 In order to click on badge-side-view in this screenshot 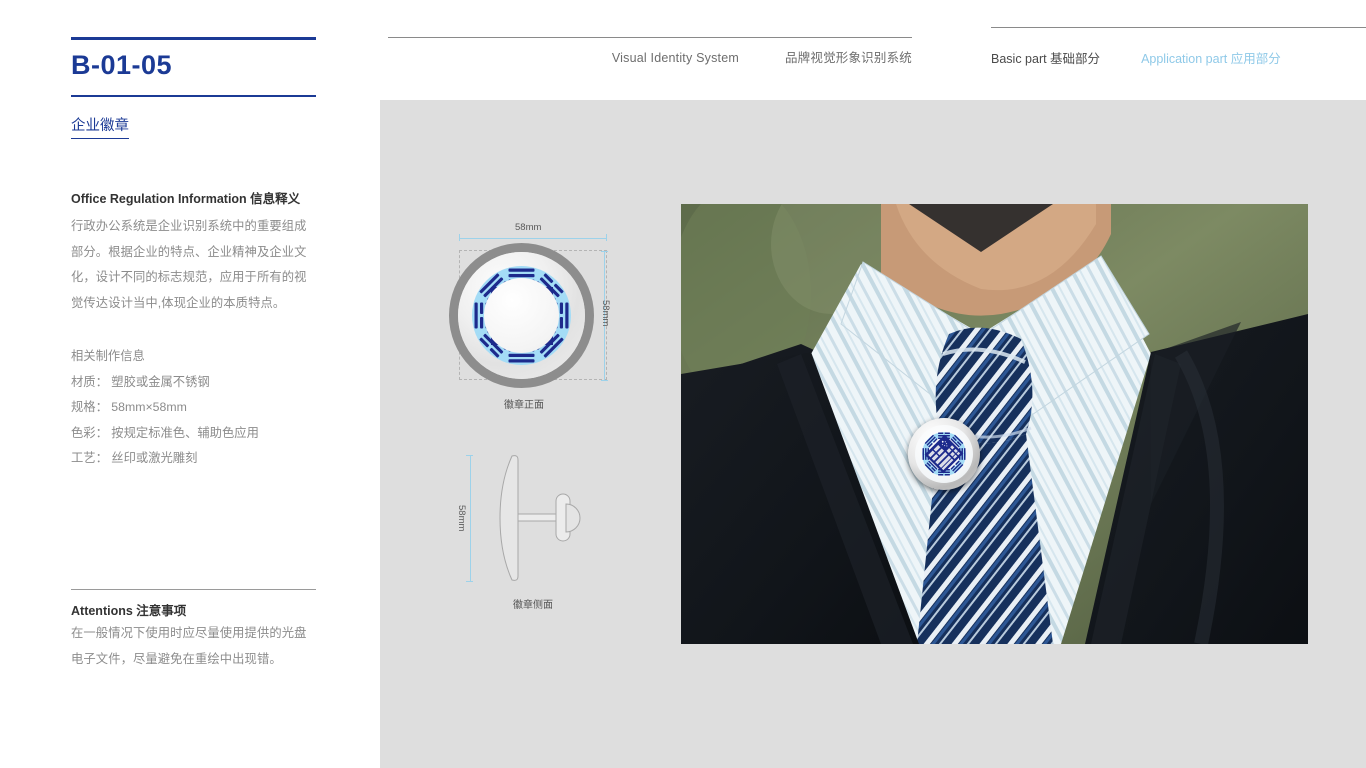, I will do `click(535, 518)`.